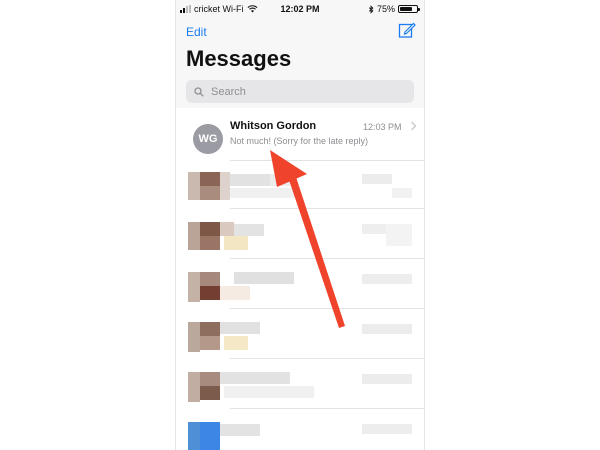 The height and width of the screenshot is (450, 600). I want to click on status-right: 75%, so click(394, 9).